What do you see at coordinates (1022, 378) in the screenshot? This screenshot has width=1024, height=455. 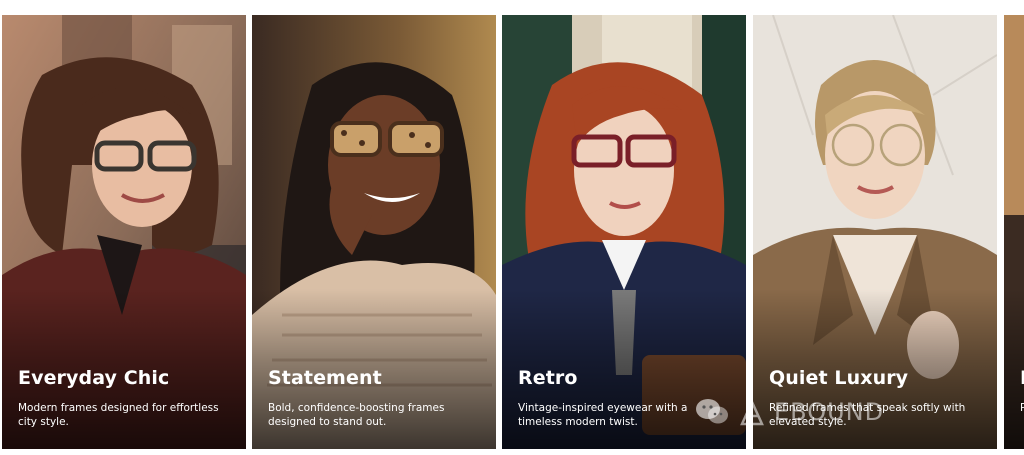 I see `card-title: I` at bounding box center [1022, 378].